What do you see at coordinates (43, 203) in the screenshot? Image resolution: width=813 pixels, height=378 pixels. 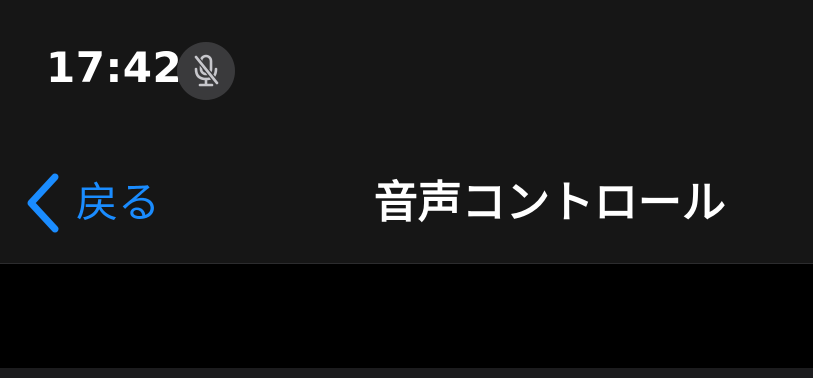 I see `chevron-left-icon` at bounding box center [43, 203].